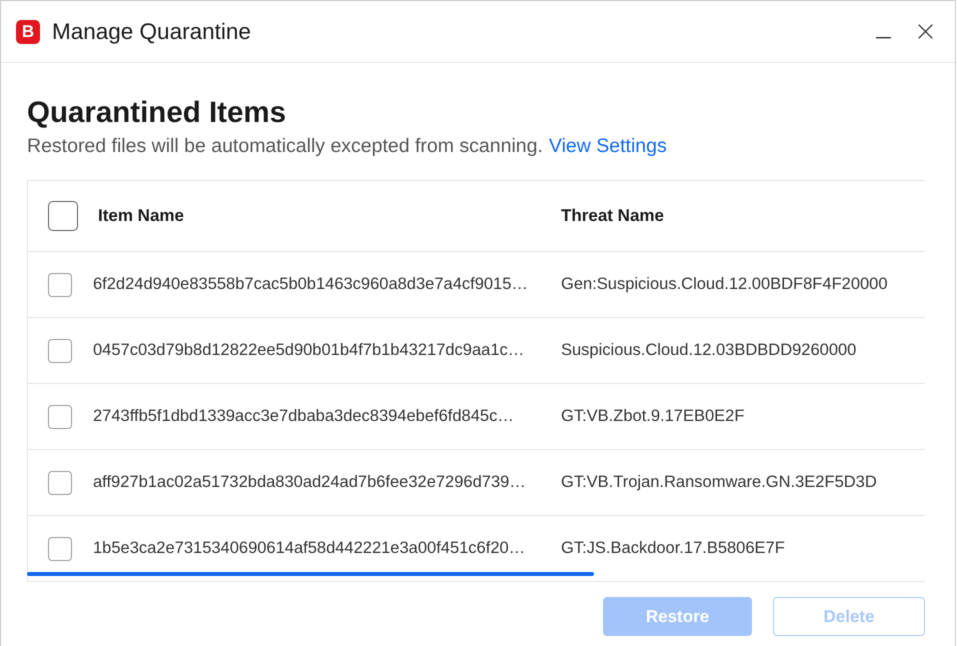  What do you see at coordinates (141, 216) in the screenshot?
I see `column-header: Item Name` at bounding box center [141, 216].